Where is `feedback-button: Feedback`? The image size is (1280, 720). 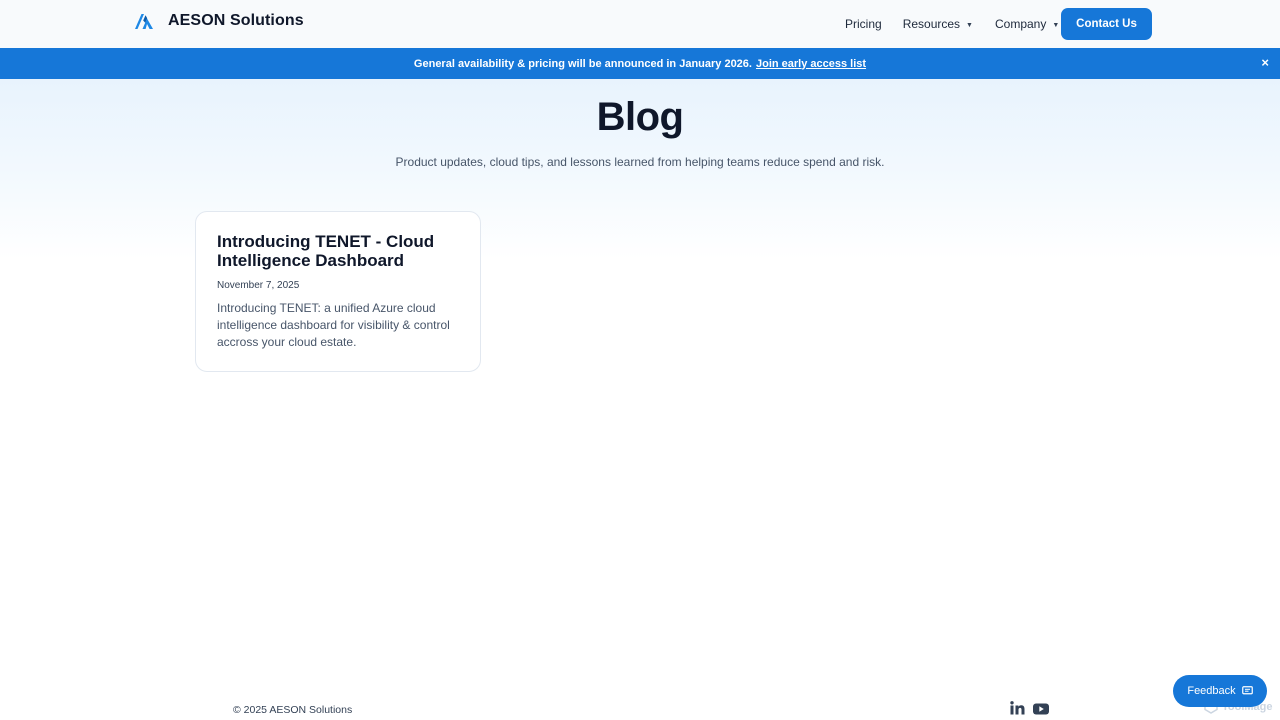 feedback-button: Feedback is located at coordinates (1220, 691).